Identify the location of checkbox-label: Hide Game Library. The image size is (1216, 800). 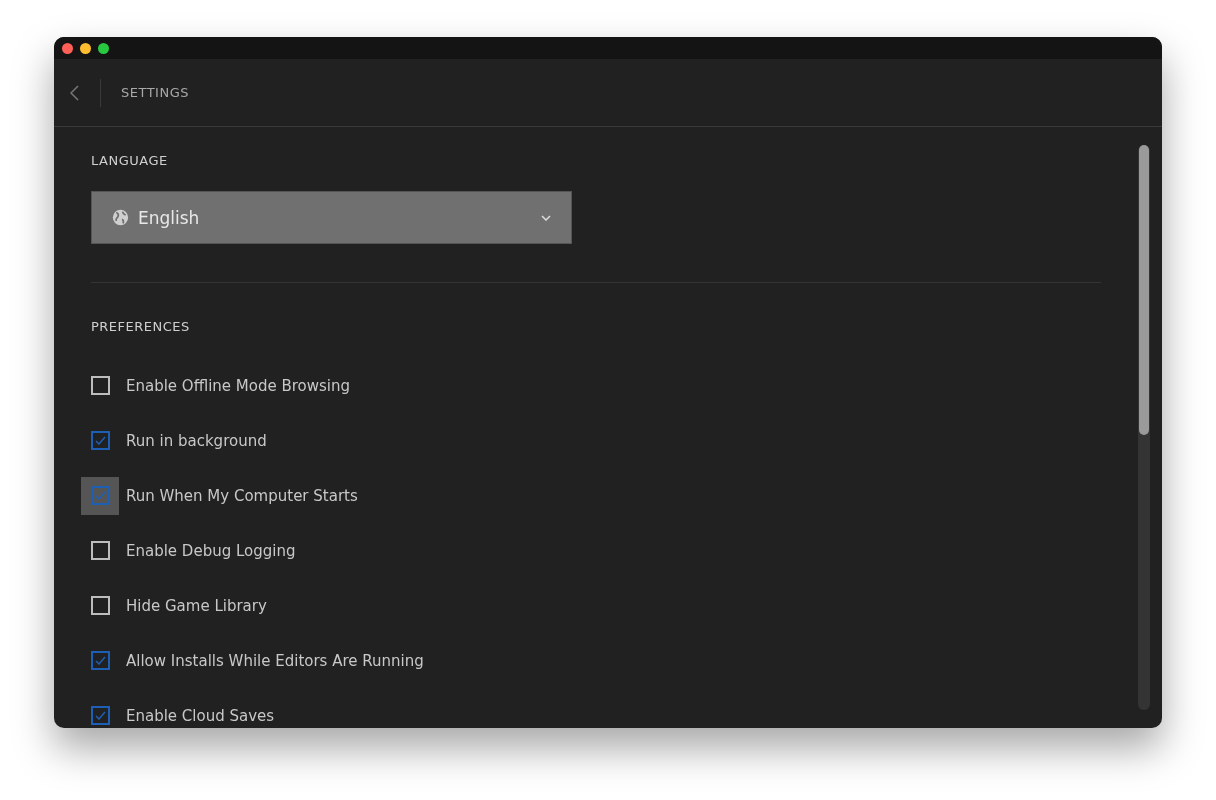
(196, 605).